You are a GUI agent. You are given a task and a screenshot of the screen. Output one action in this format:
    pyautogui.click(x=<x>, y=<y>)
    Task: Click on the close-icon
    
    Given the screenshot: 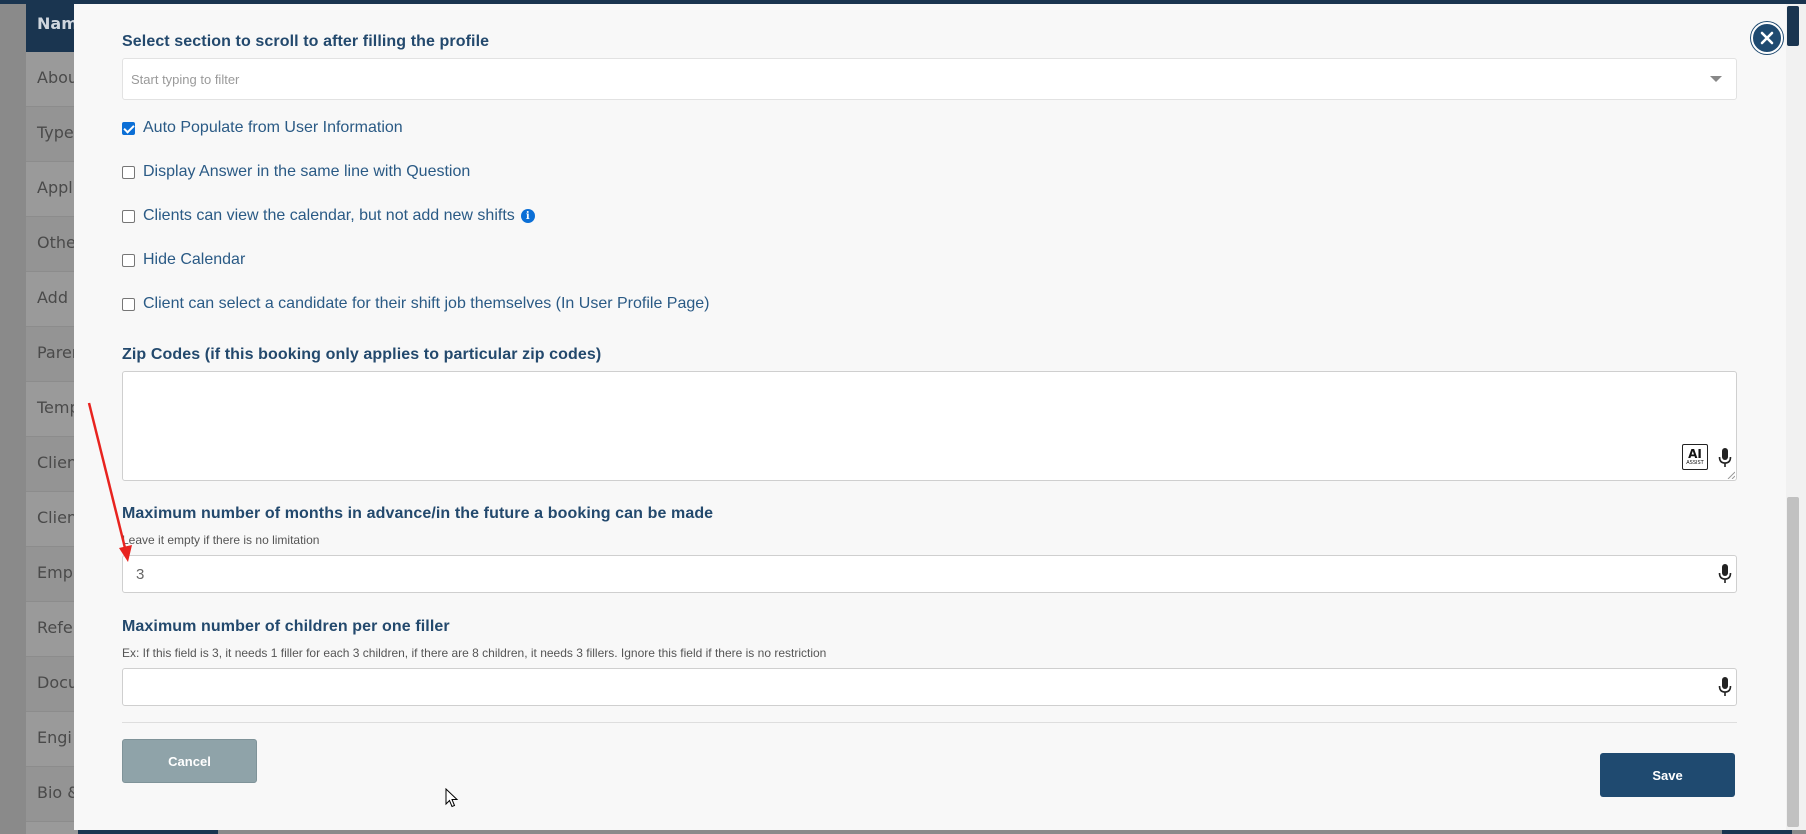 What is the action you would take?
    pyautogui.click(x=1767, y=38)
    